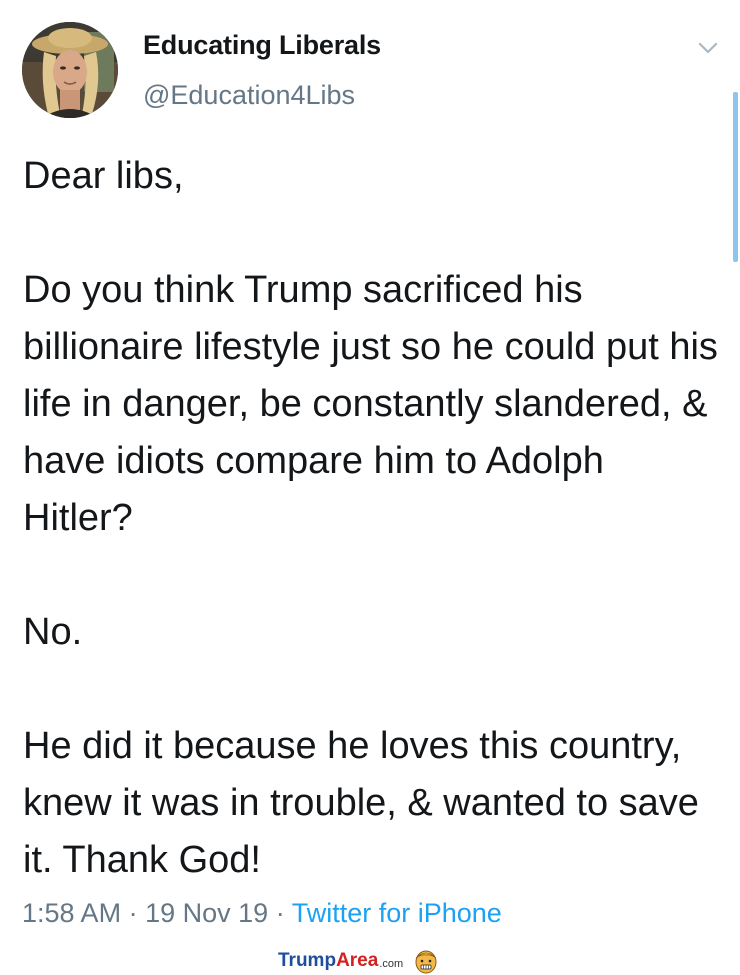 This screenshot has width=740, height=975. I want to click on watermark-face-icon, so click(426, 962).